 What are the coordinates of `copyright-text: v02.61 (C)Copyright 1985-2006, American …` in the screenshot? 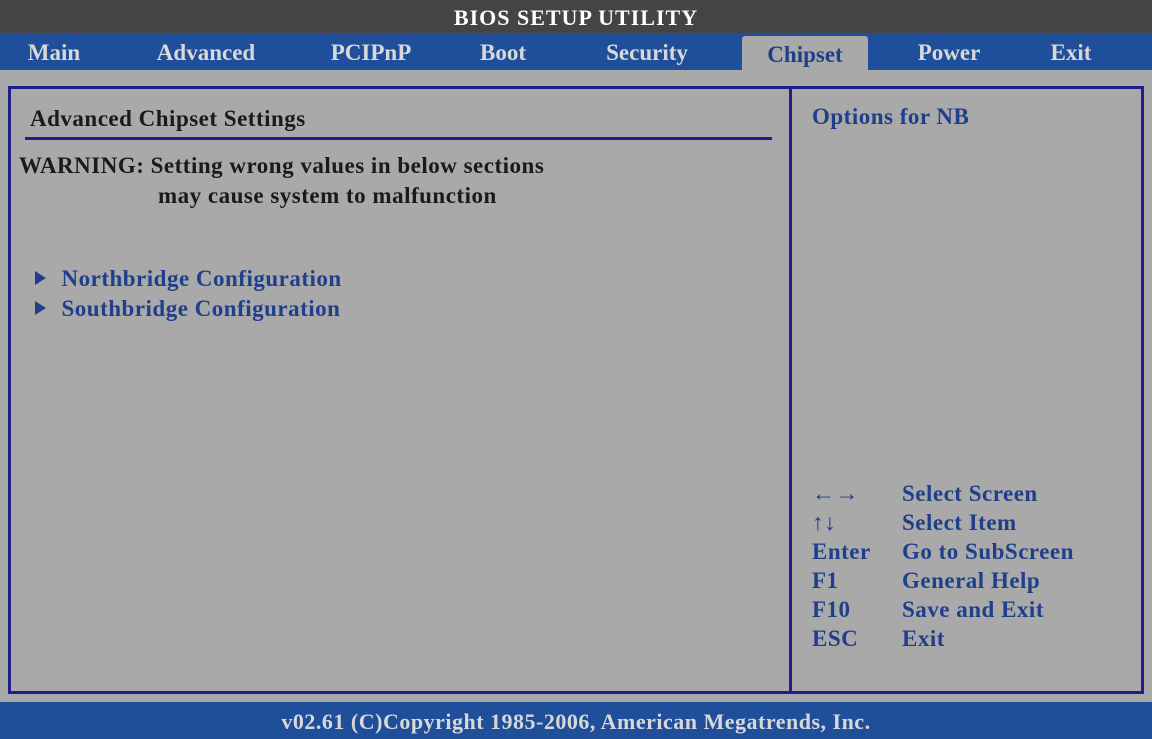 It's located at (576, 721).